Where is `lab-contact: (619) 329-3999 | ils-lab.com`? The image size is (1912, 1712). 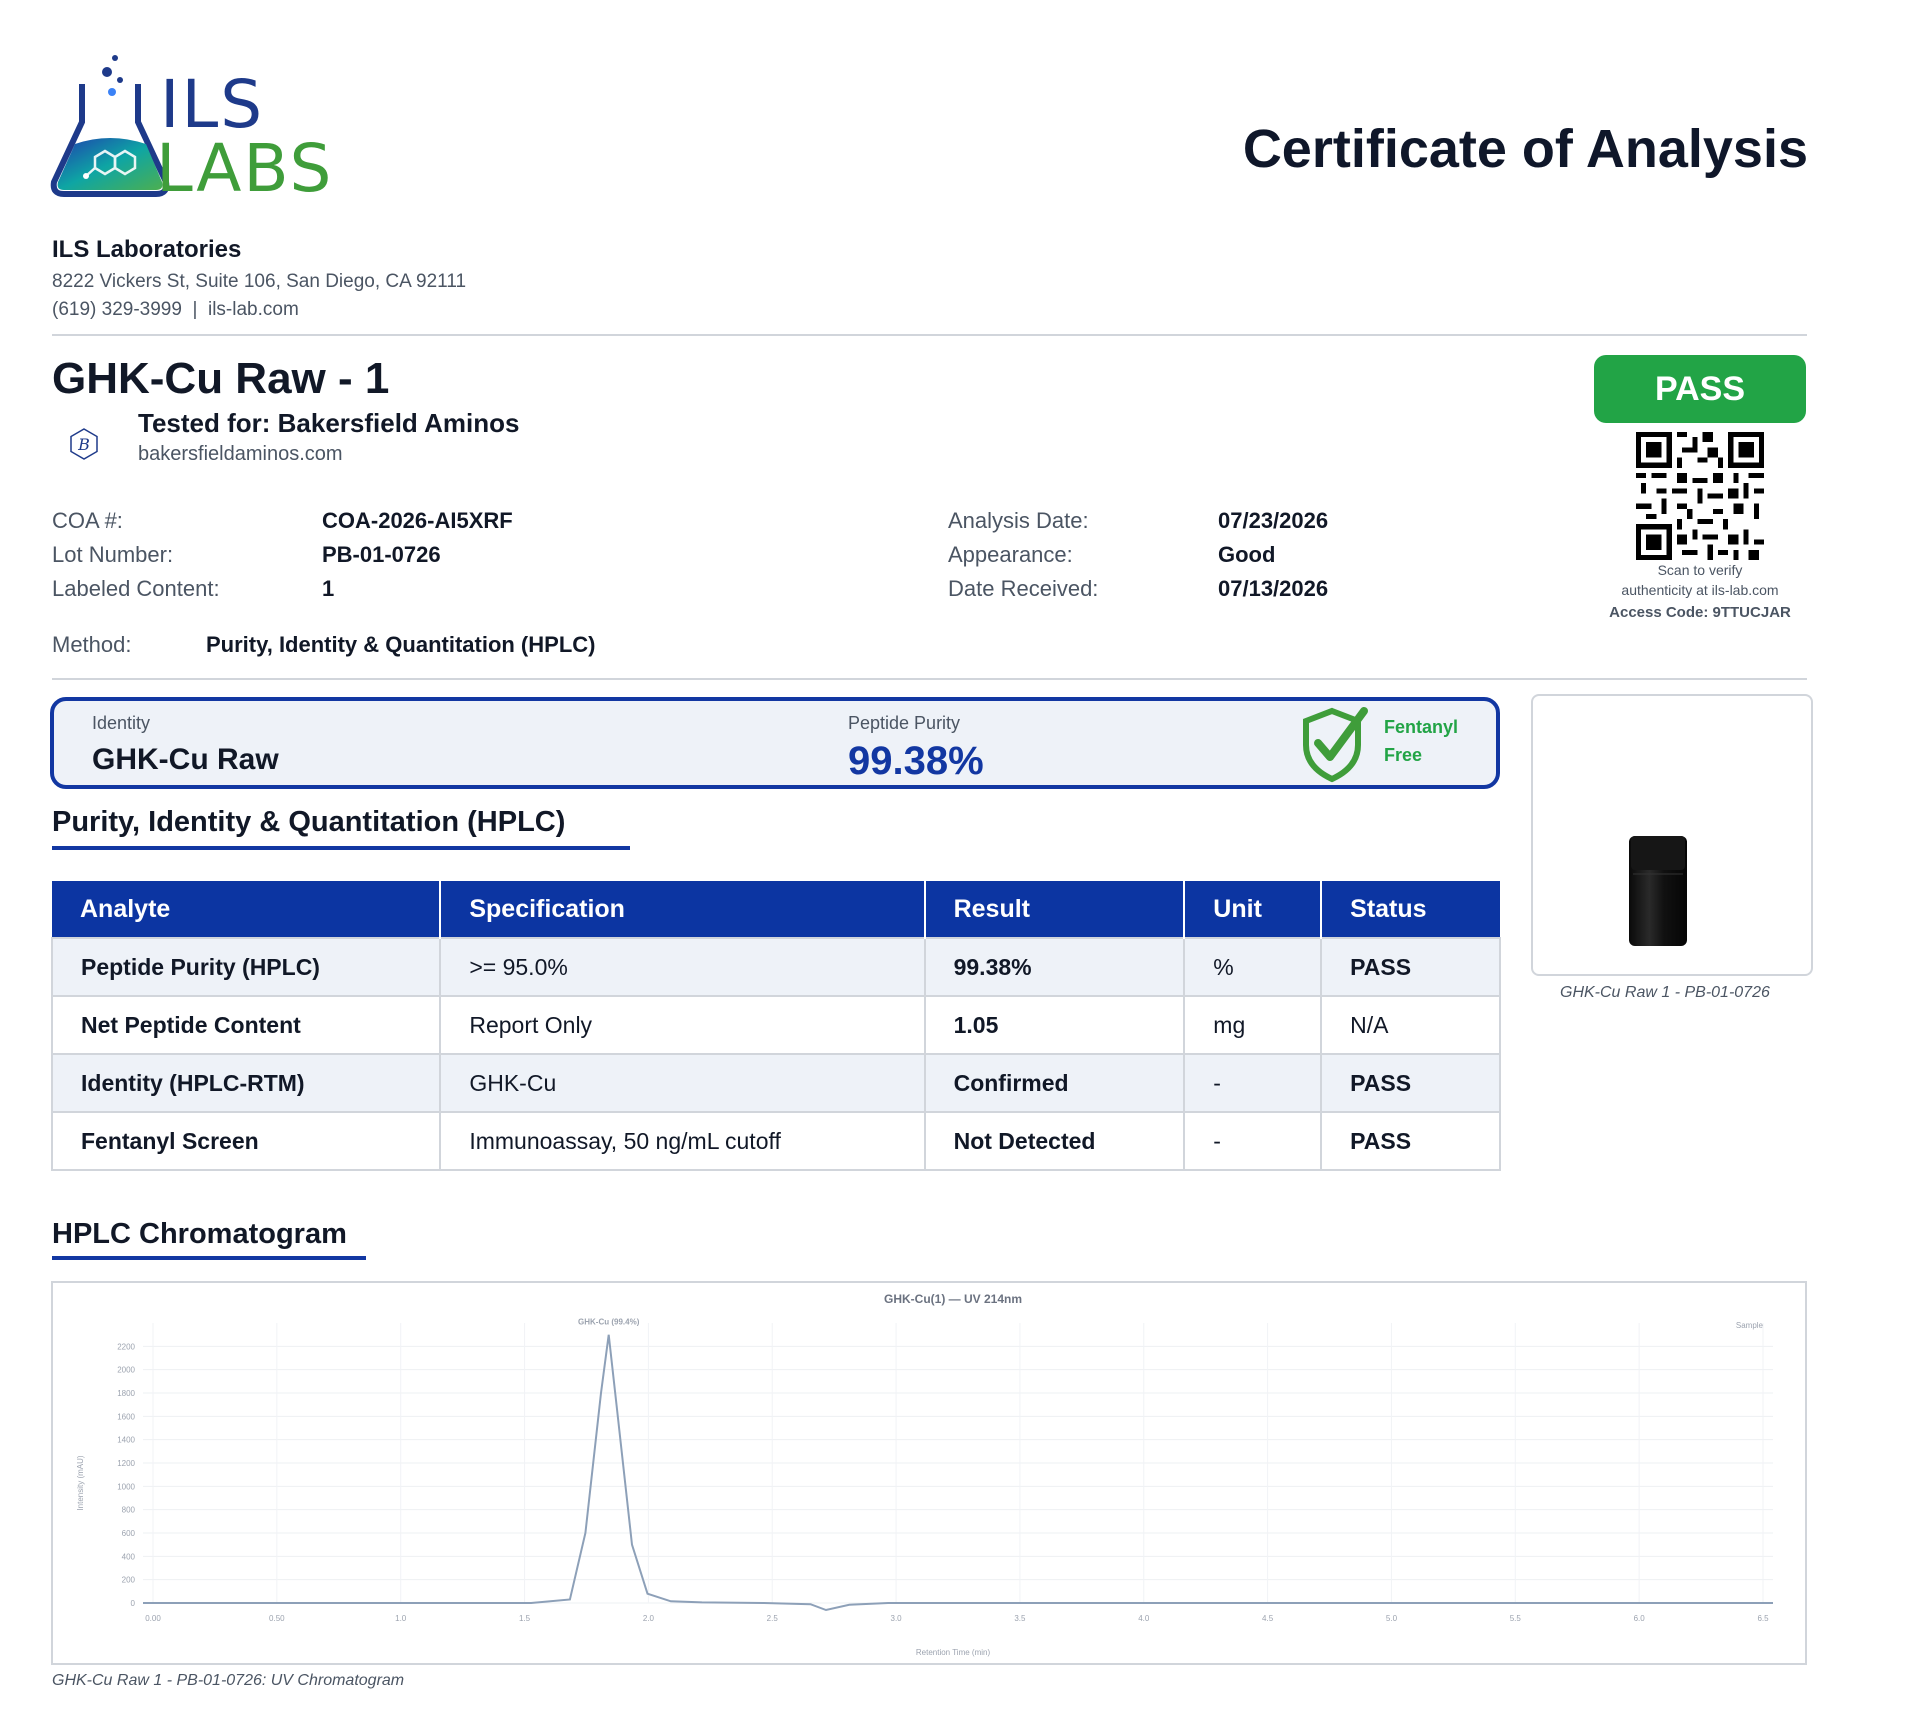
lab-contact: (619) 329-3999 | ils-lab.com is located at coordinates (175, 309).